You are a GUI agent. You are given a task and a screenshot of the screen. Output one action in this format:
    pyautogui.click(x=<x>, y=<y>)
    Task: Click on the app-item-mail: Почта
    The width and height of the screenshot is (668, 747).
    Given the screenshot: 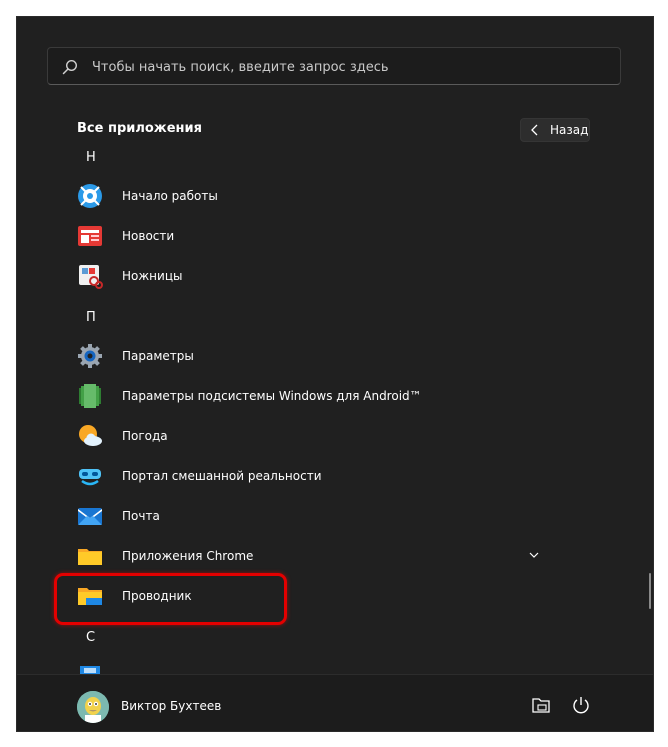 What is the action you would take?
    pyautogui.click(x=333, y=516)
    